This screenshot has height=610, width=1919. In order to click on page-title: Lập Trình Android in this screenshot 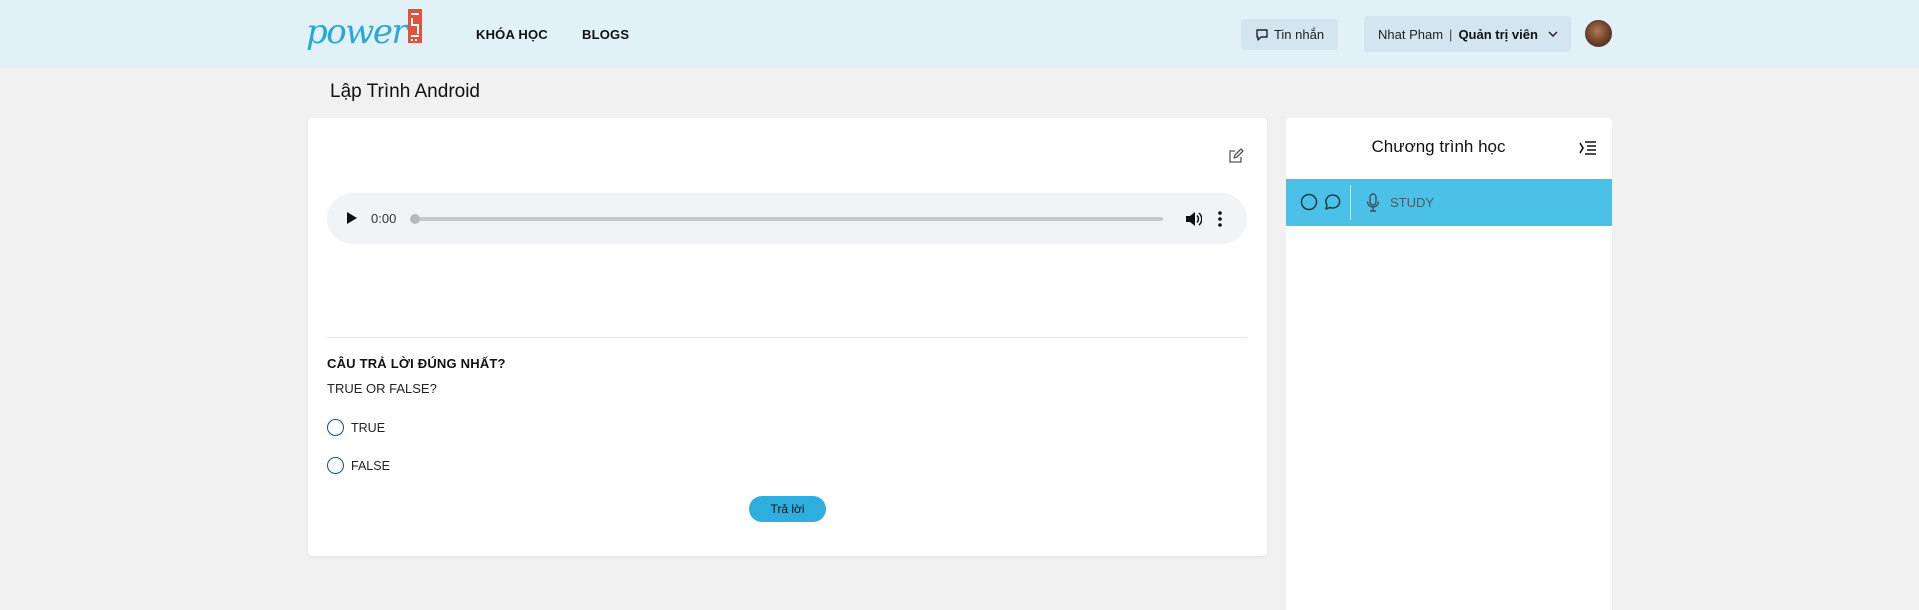, I will do `click(405, 91)`.